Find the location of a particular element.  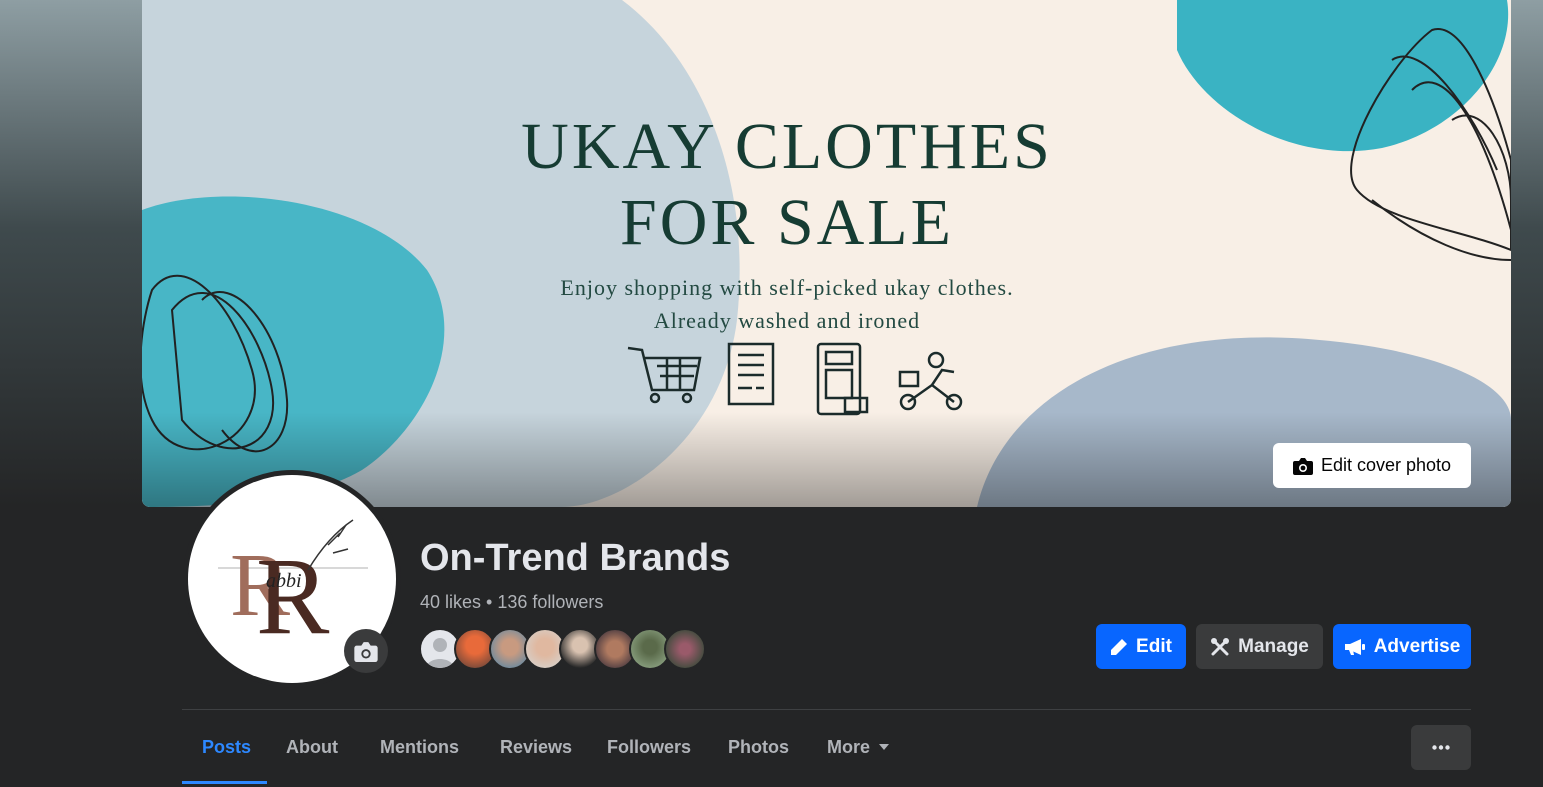

tab-label: More is located at coordinates (849, 746).